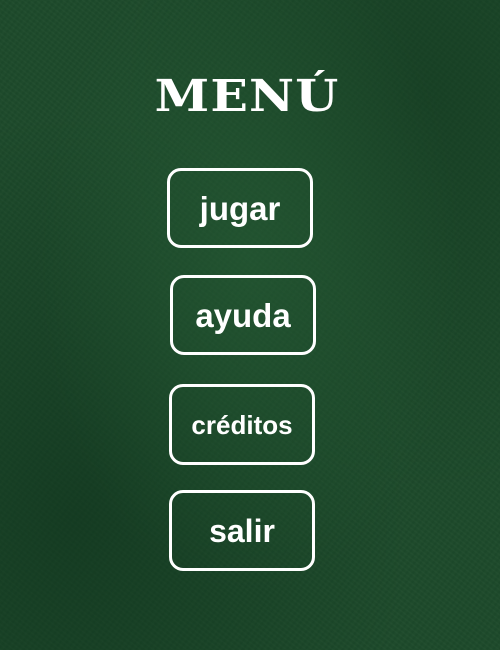  I want to click on menu-title: MENÚ, so click(247, 96).